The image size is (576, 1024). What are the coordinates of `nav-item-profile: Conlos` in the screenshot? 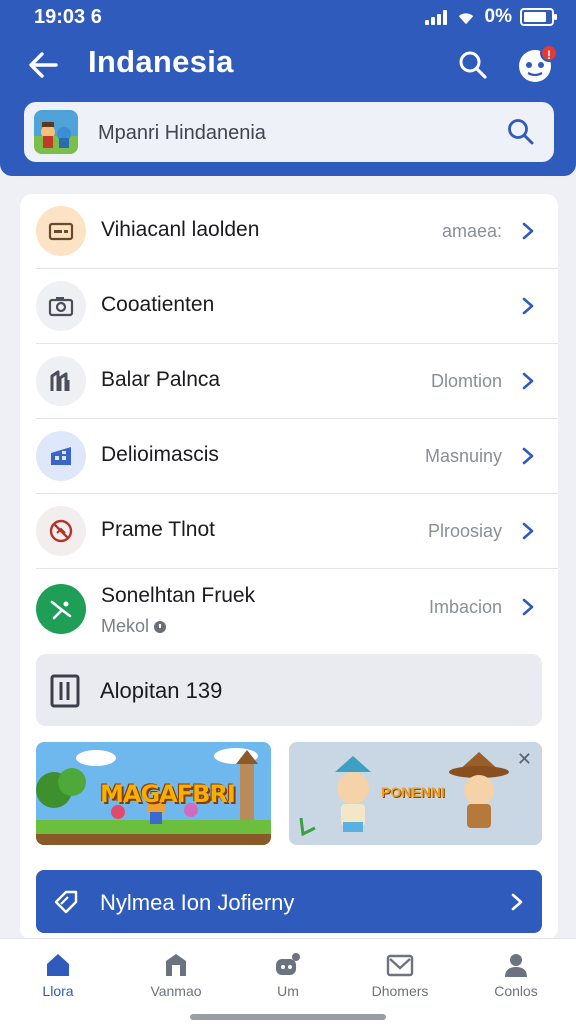 It's located at (516, 975).